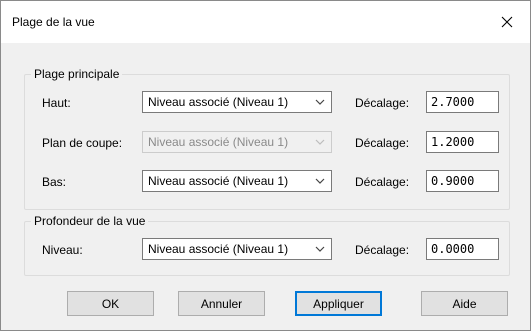 The height and width of the screenshot is (331, 531). What do you see at coordinates (90, 221) in the screenshot?
I see `view-depth-legend: Profondeur de la vue` at bounding box center [90, 221].